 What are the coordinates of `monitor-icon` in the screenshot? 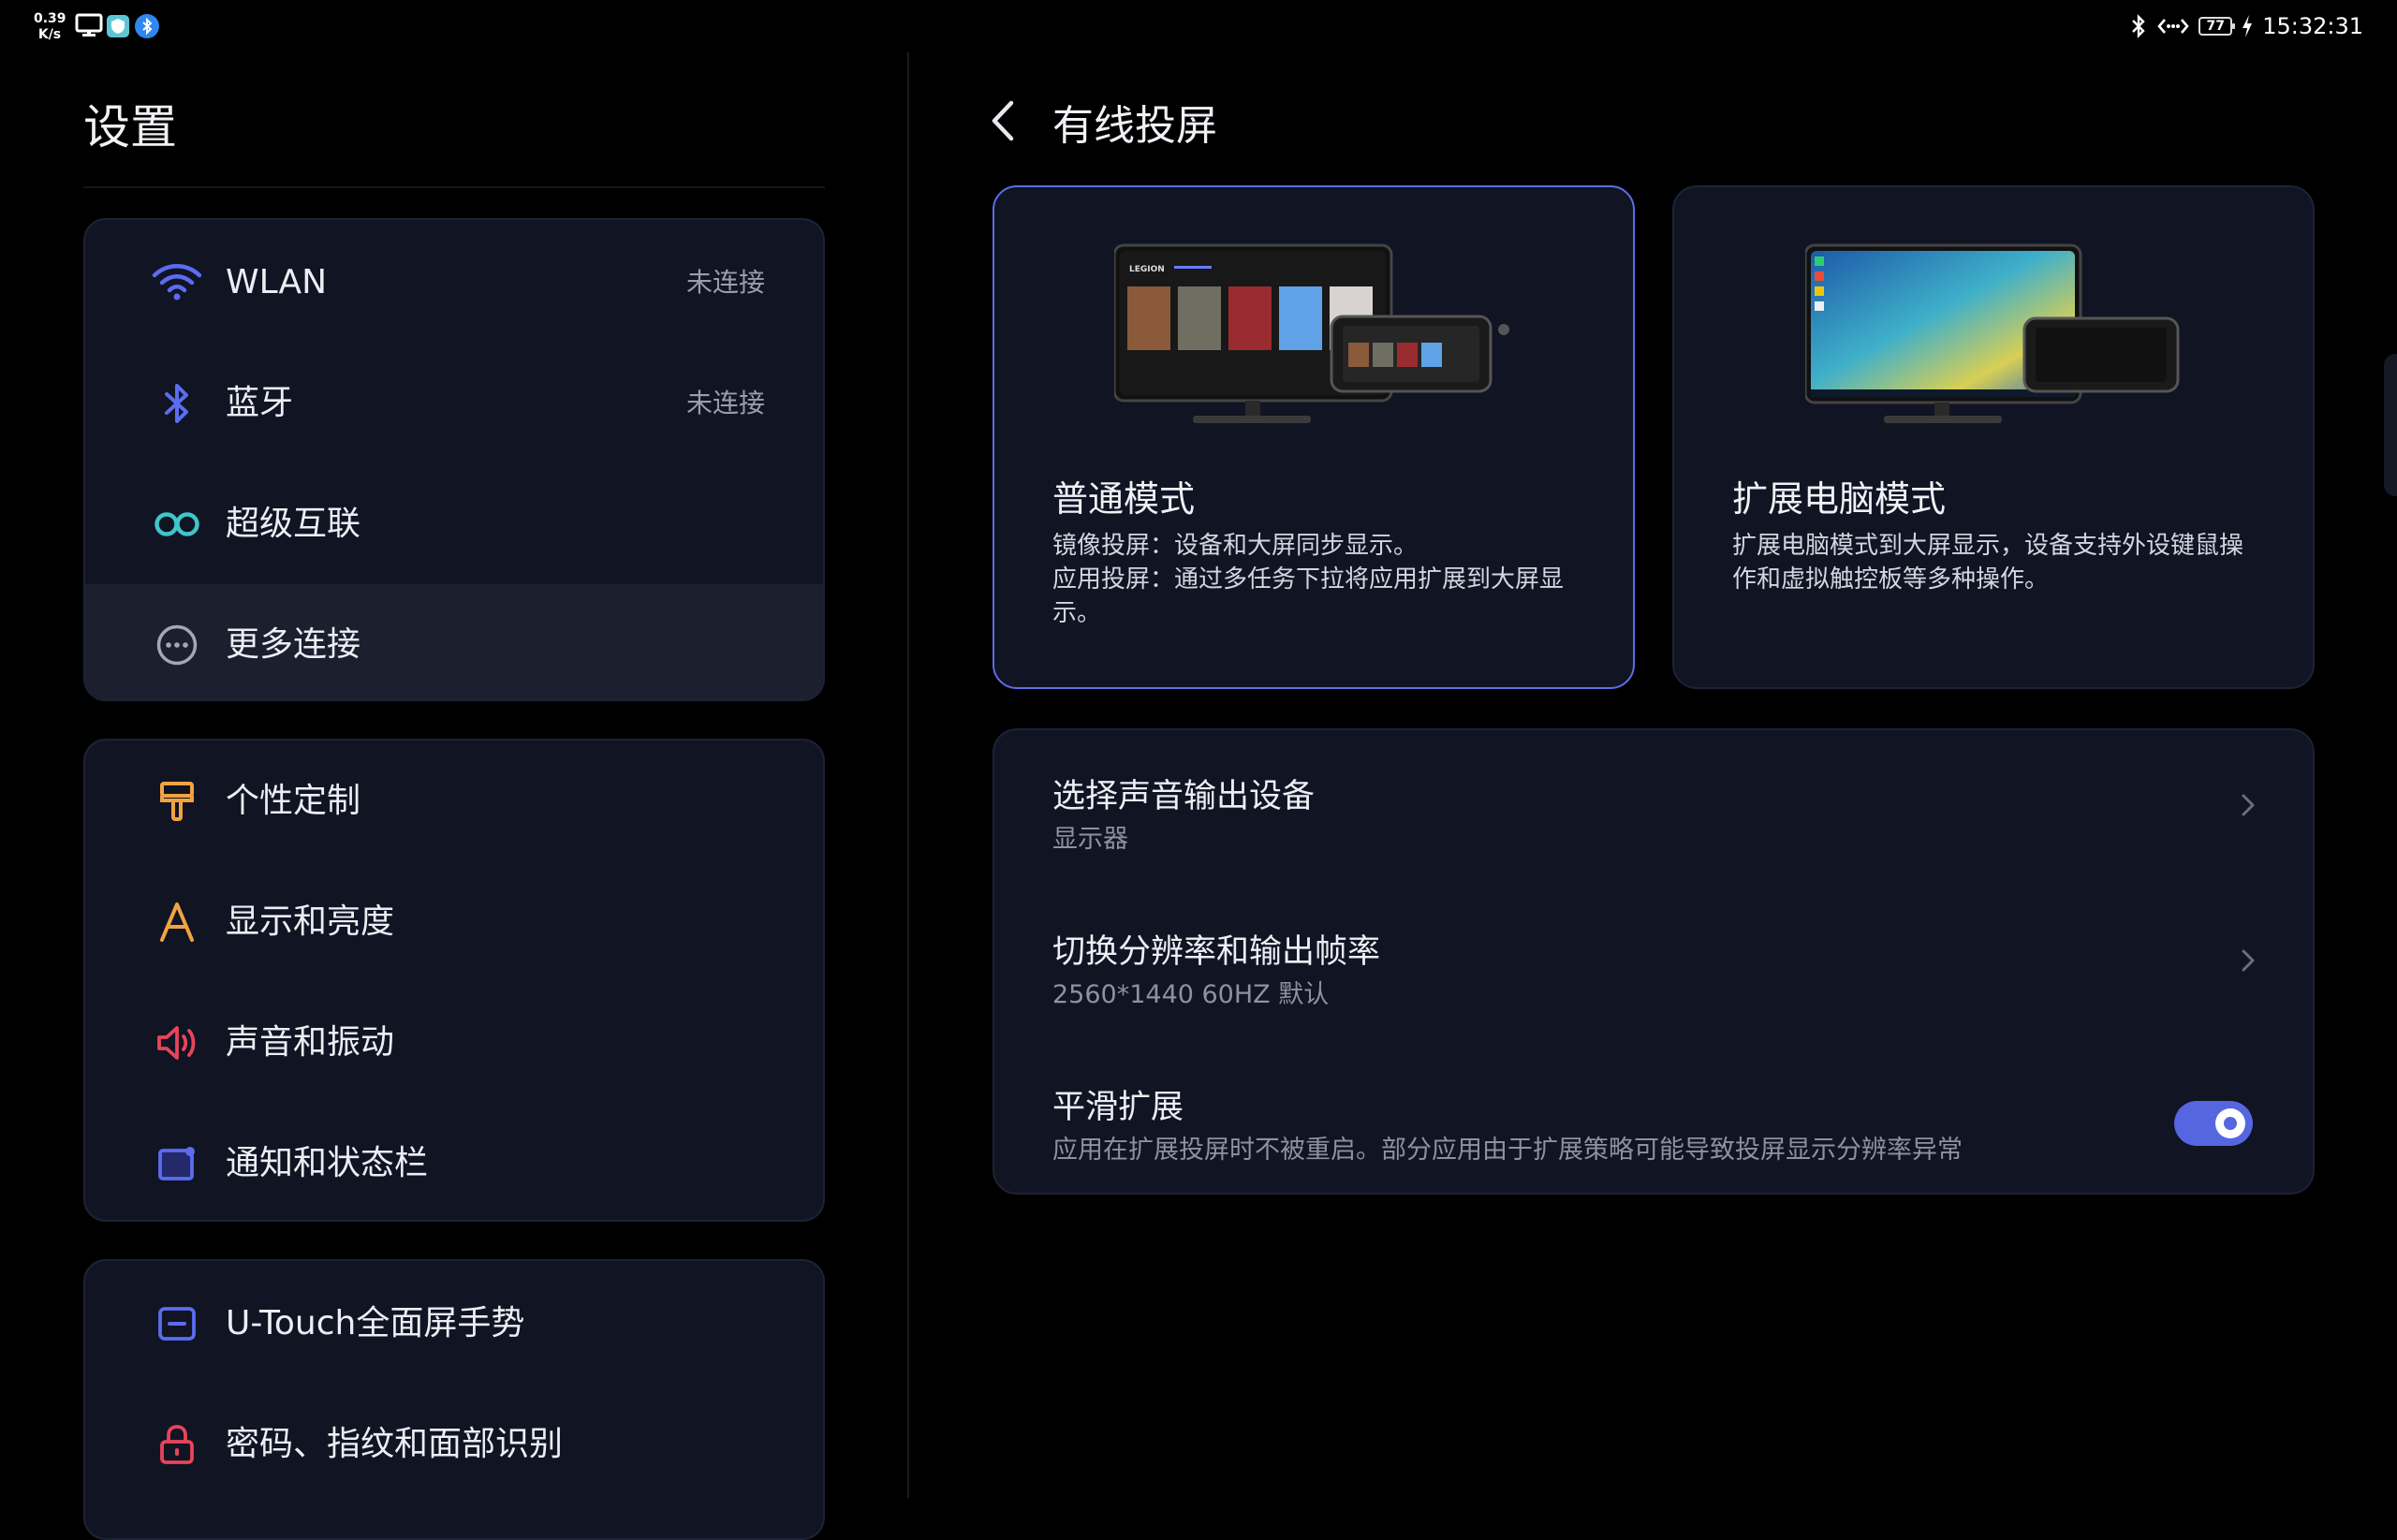 It's located at (89, 25).